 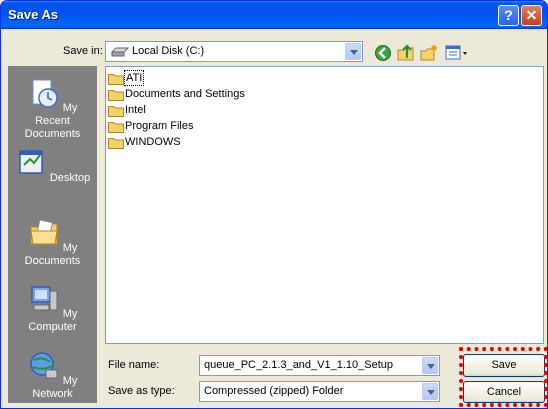 What do you see at coordinates (406, 53) in the screenshot?
I see `up-folder-icon` at bounding box center [406, 53].